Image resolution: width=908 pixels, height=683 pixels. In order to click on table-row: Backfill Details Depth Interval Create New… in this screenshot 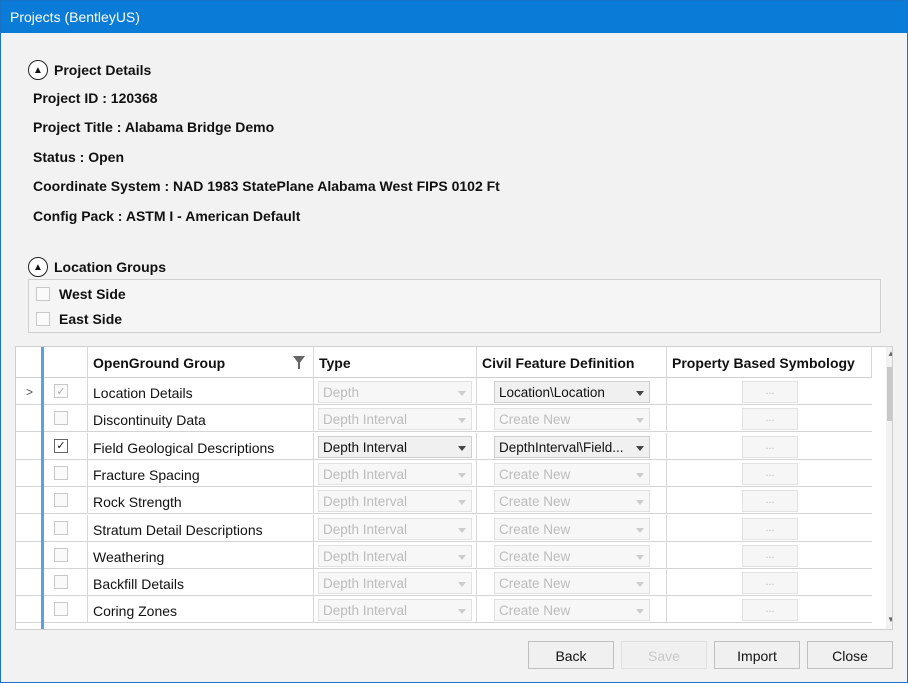, I will do `click(444, 583)`.